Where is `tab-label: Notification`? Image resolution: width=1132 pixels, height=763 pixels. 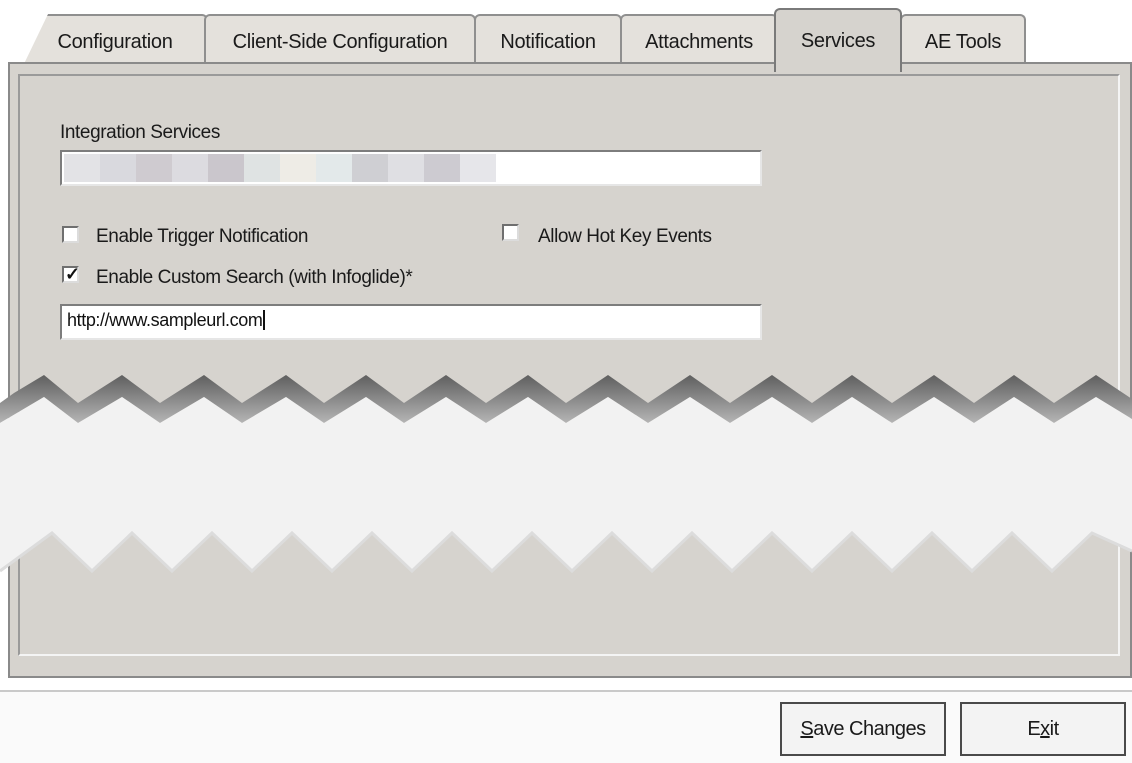
tab-label: Notification is located at coordinates (548, 41).